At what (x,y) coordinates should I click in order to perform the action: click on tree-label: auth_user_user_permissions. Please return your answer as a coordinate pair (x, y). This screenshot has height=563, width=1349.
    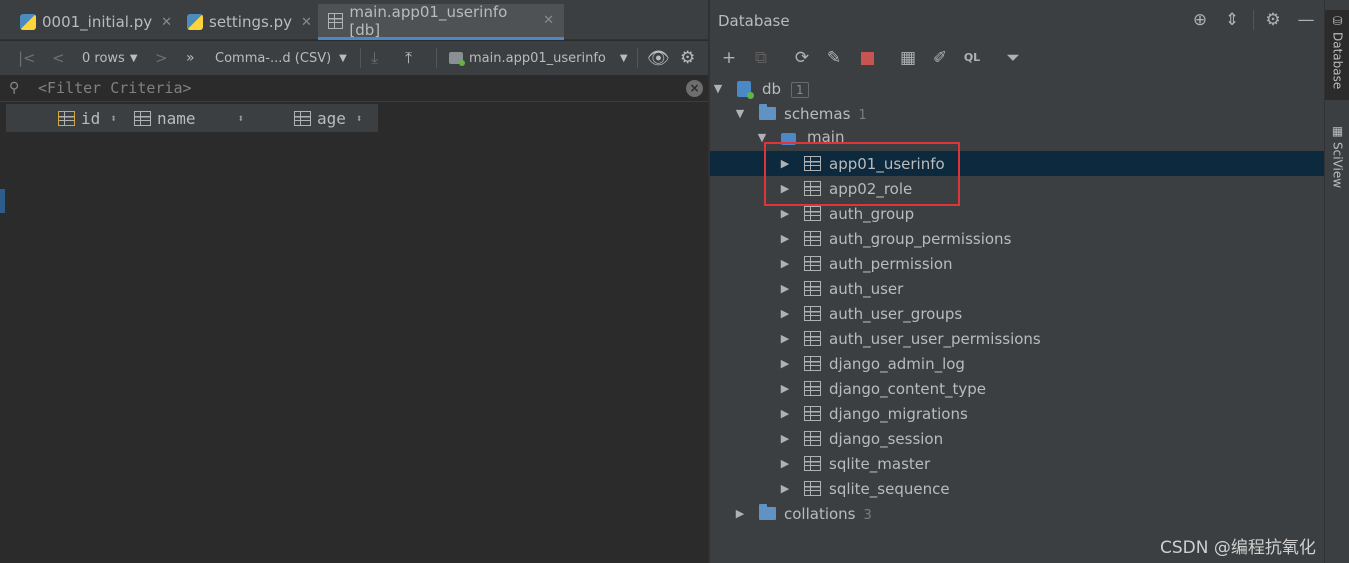
    Looking at the image, I should click on (935, 338).